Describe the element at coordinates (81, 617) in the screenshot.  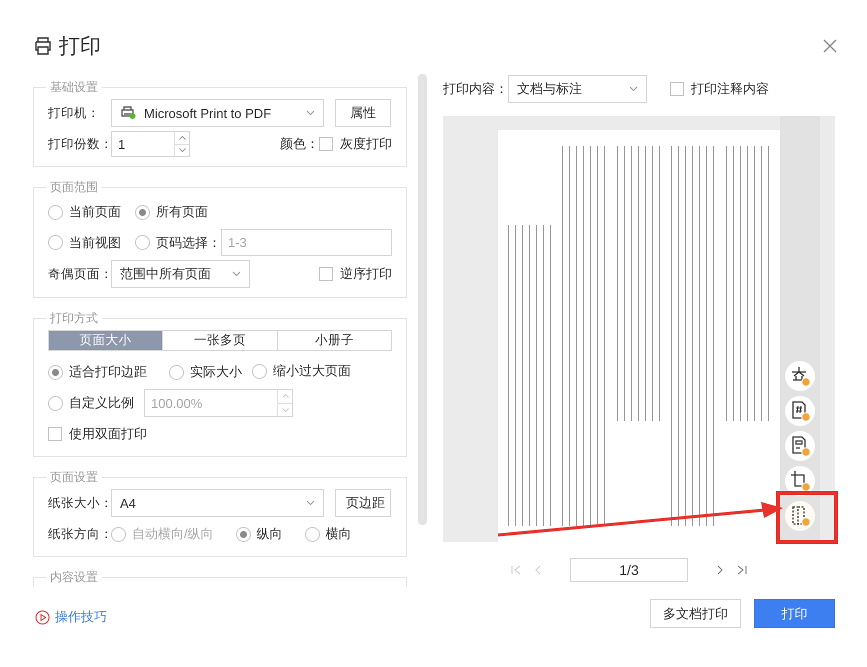
I see `tips-link: 操作技巧` at that location.